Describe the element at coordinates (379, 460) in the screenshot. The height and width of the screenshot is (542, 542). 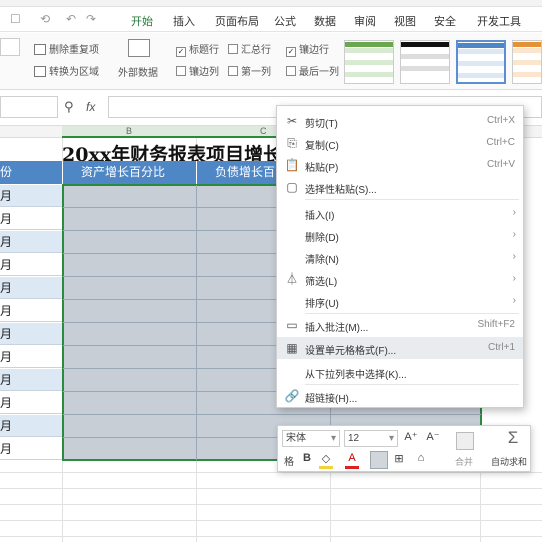
I see `align-center-button` at that location.